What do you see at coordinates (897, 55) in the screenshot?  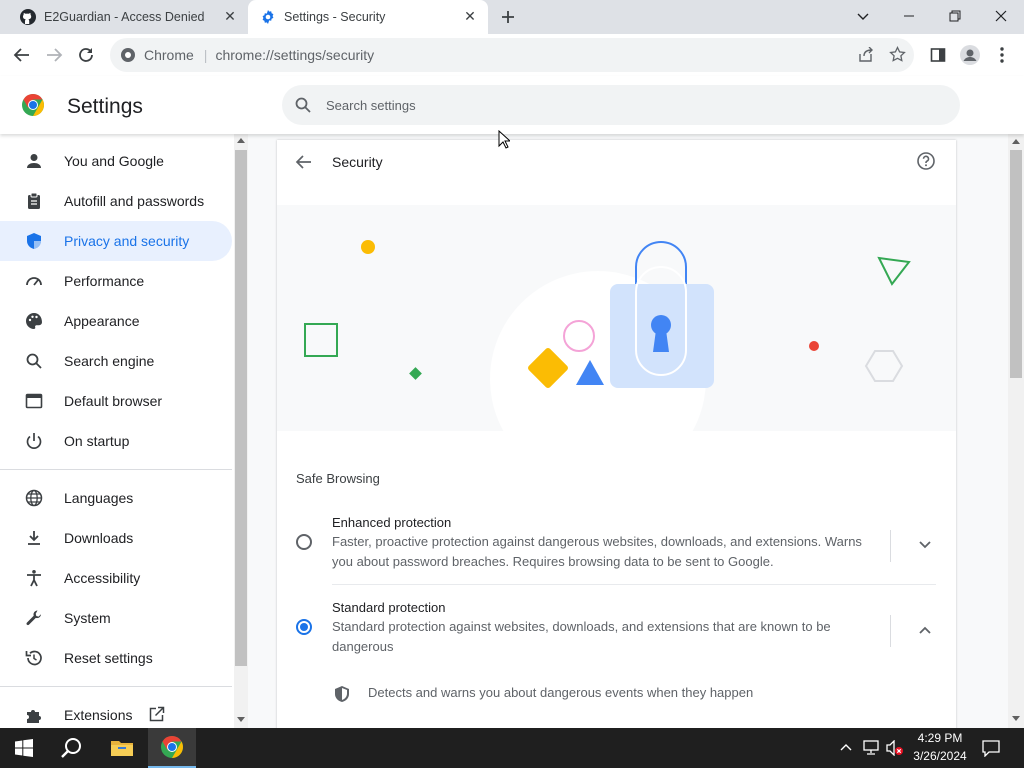 I see `star-icon` at bounding box center [897, 55].